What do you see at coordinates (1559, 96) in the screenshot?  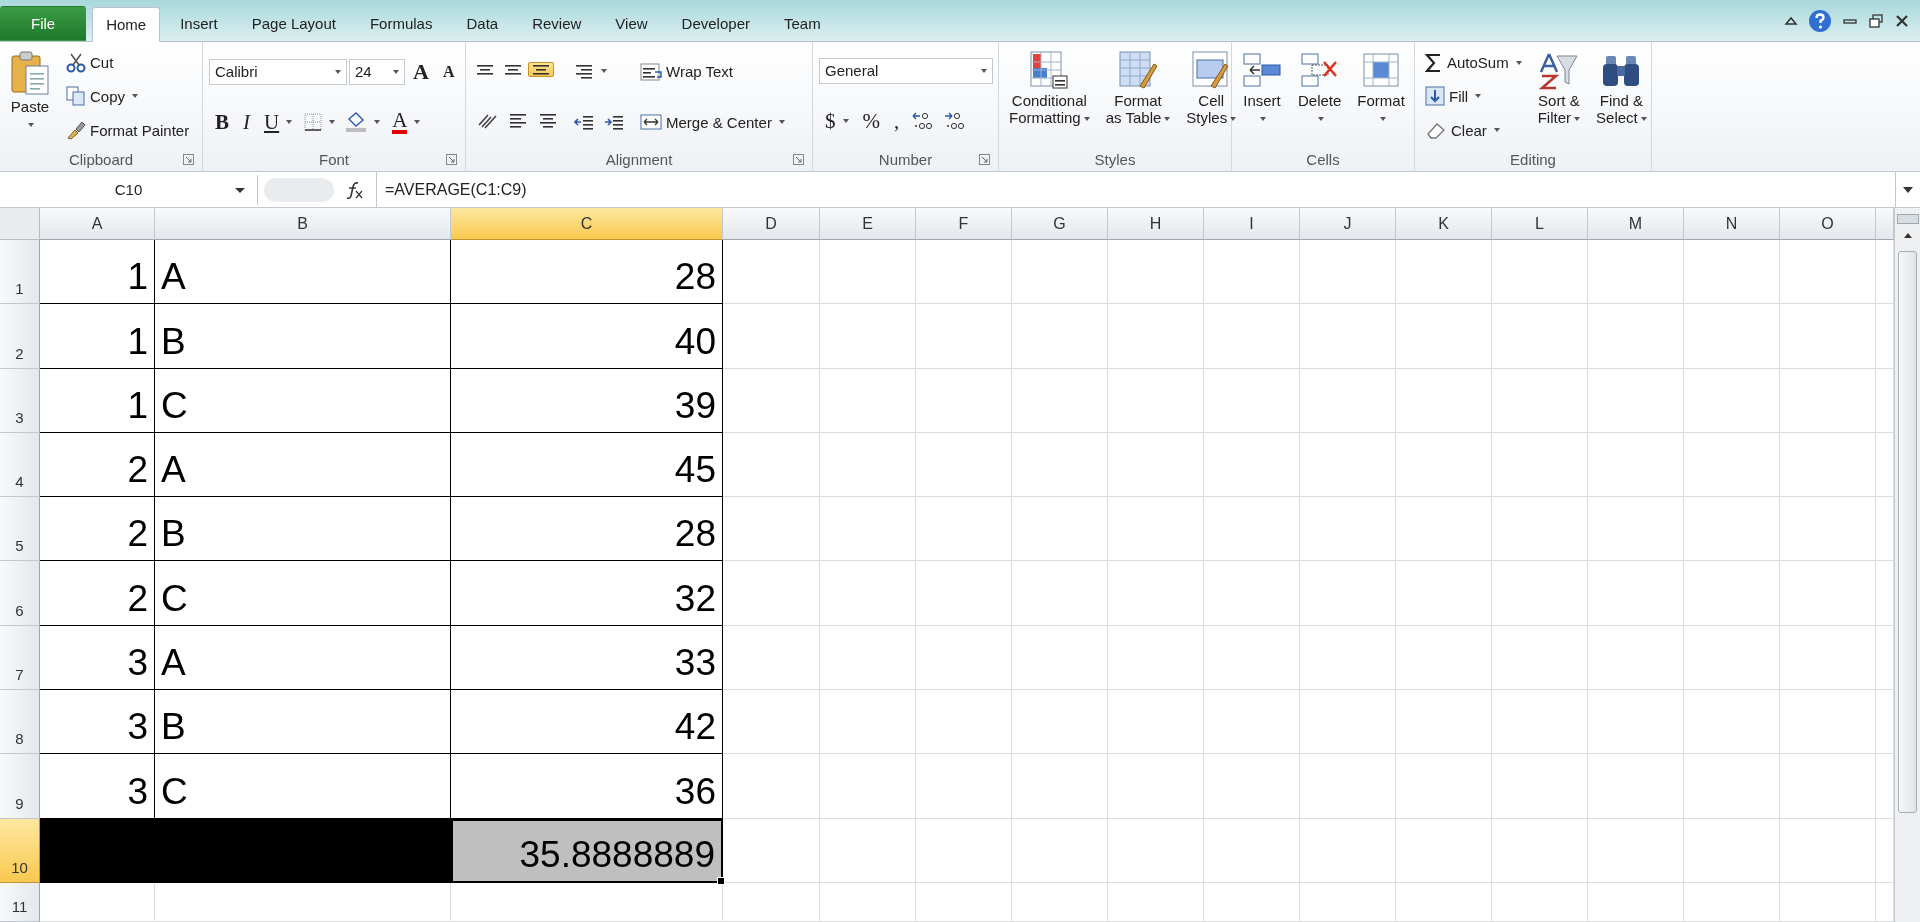 I see `ribbon-button: Sort & Filter` at bounding box center [1559, 96].